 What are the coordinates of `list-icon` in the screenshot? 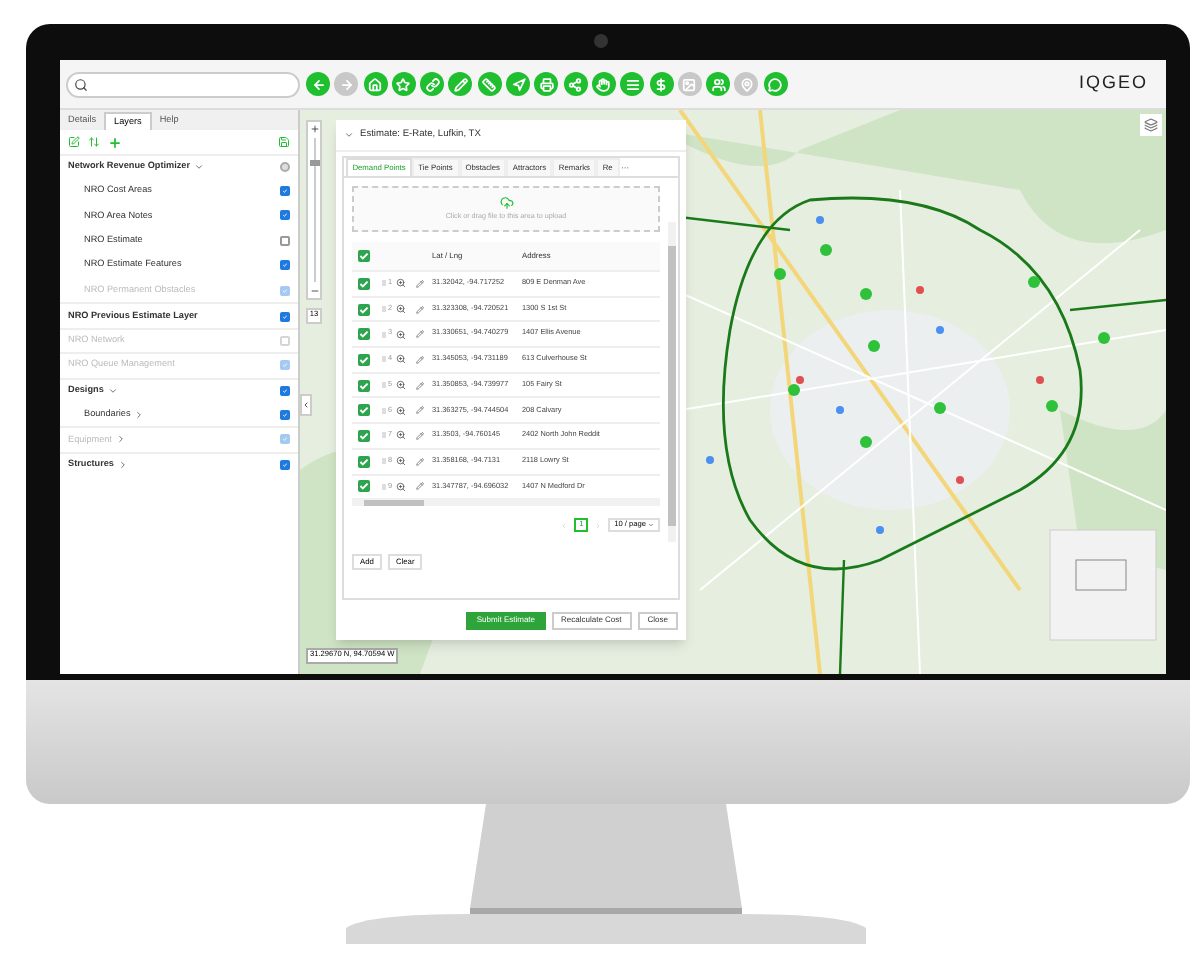 It's located at (632, 84).